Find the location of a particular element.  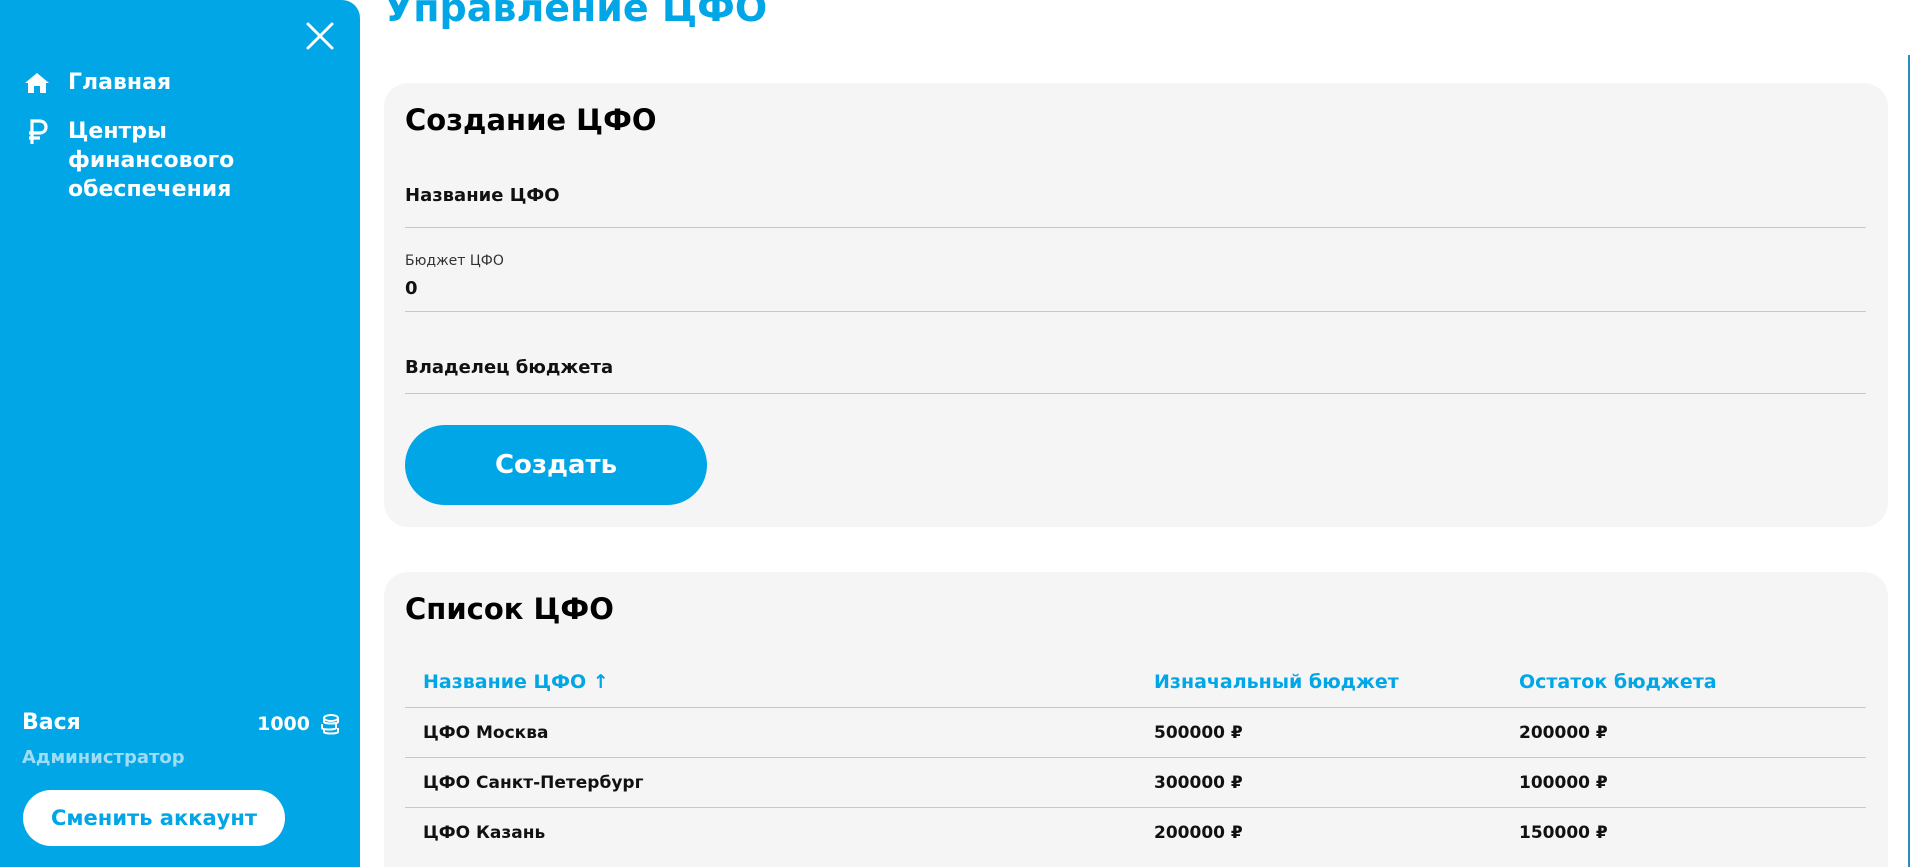

name-field: Название ЦФО is located at coordinates (1135, 203).